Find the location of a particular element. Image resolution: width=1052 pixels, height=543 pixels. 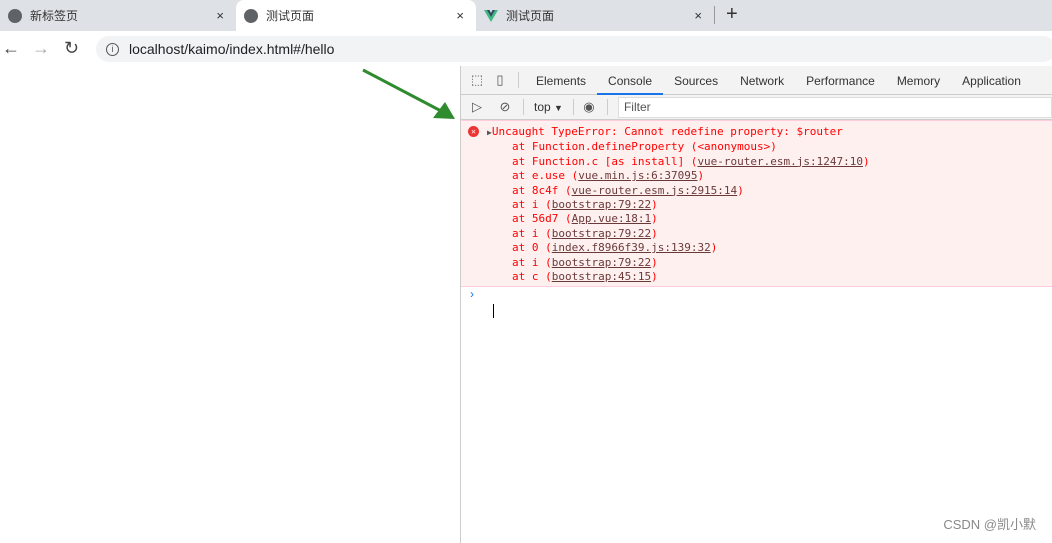

tab-console: Console is located at coordinates (630, 80).